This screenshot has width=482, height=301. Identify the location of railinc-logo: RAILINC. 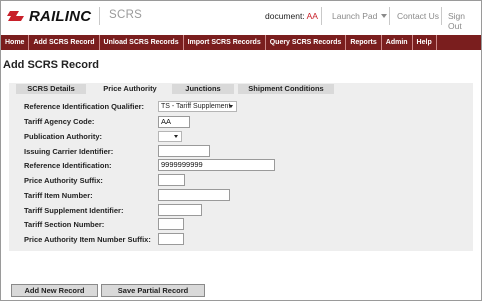
(49, 16).